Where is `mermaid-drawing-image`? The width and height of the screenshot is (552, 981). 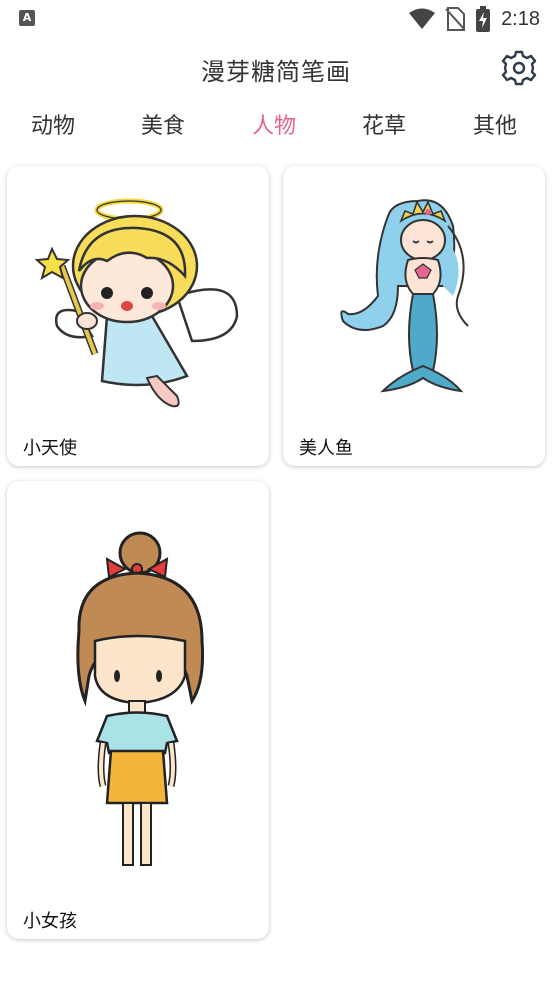
mermaid-drawing-image is located at coordinates (404, 296).